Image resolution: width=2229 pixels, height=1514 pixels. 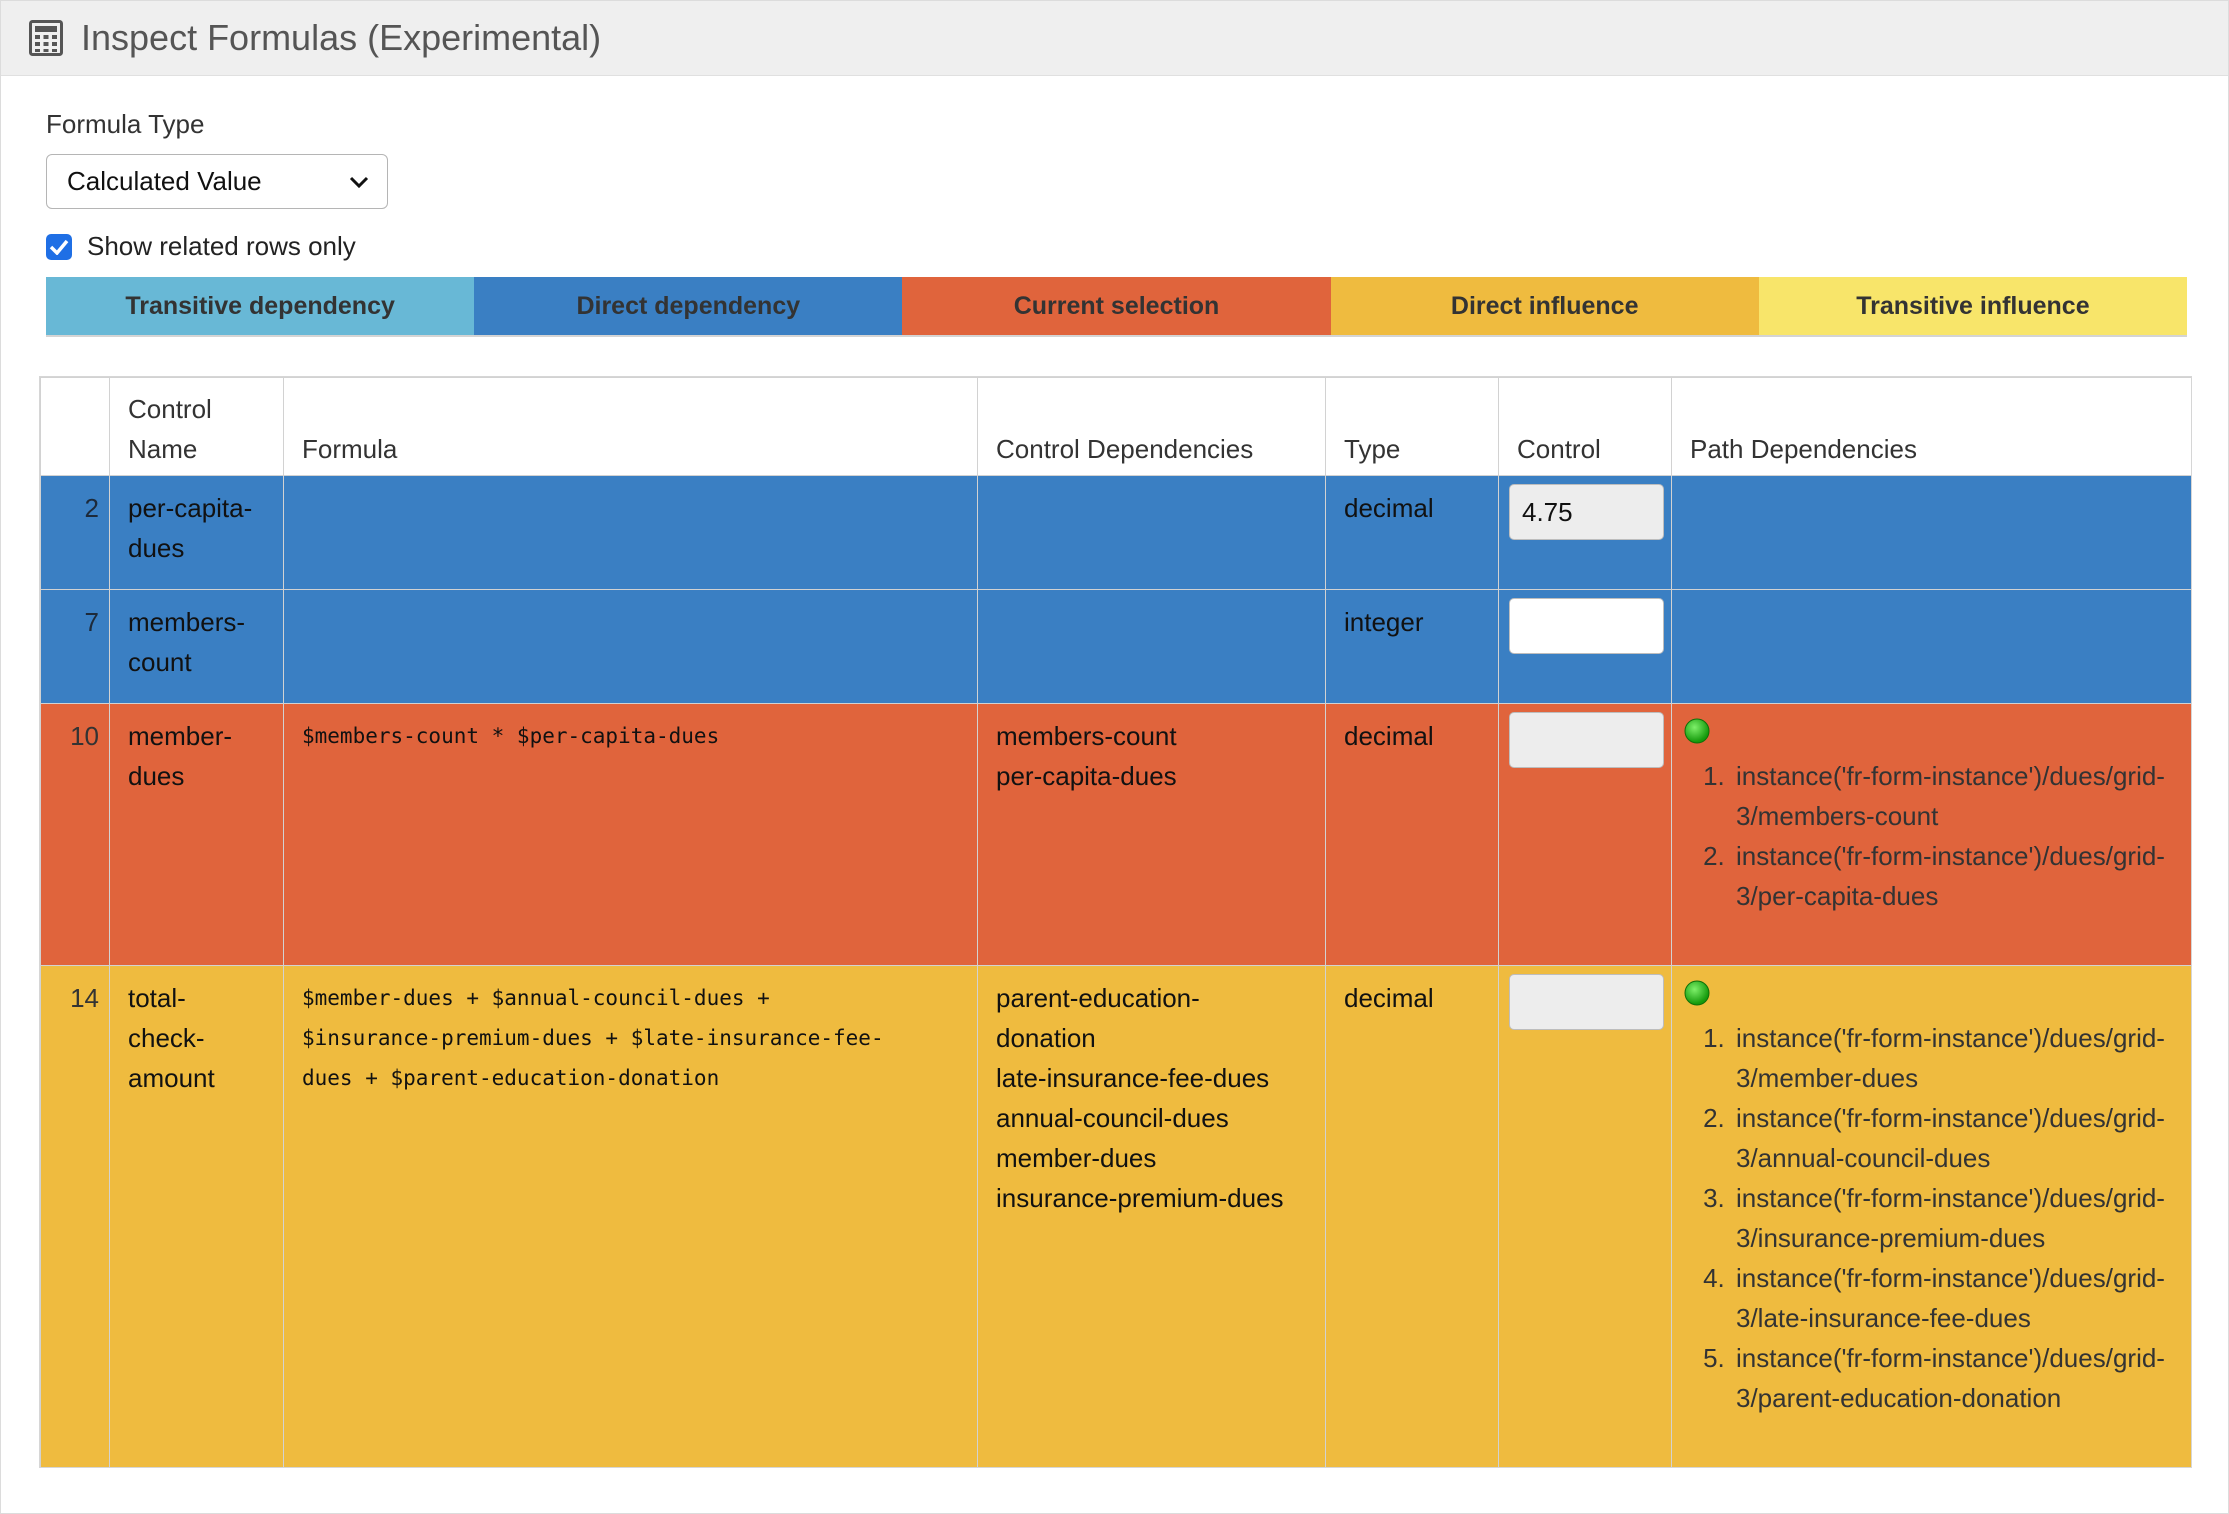 I want to click on checkmark-icon, so click(x=59, y=247).